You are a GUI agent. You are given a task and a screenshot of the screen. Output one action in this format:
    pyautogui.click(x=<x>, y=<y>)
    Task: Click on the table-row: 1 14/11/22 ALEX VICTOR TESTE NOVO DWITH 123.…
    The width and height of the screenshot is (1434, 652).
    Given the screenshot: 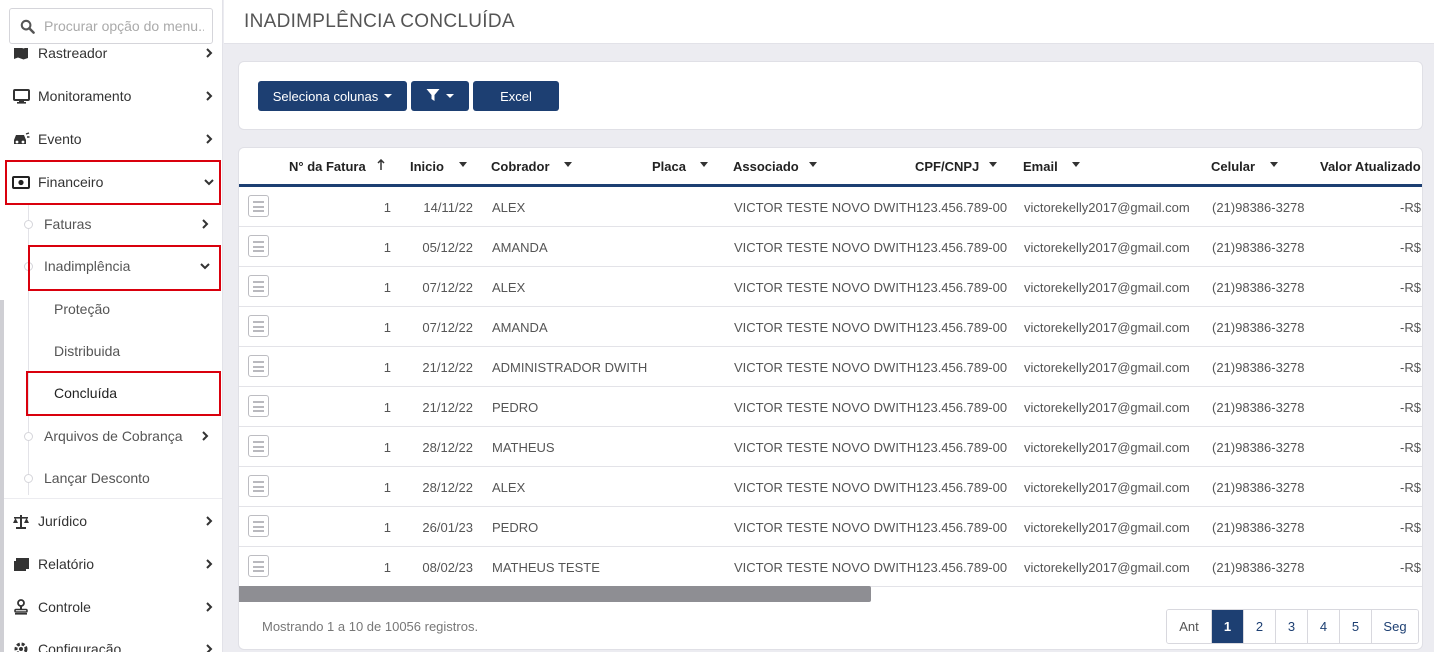 What is the action you would take?
    pyautogui.click(x=830, y=207)
    